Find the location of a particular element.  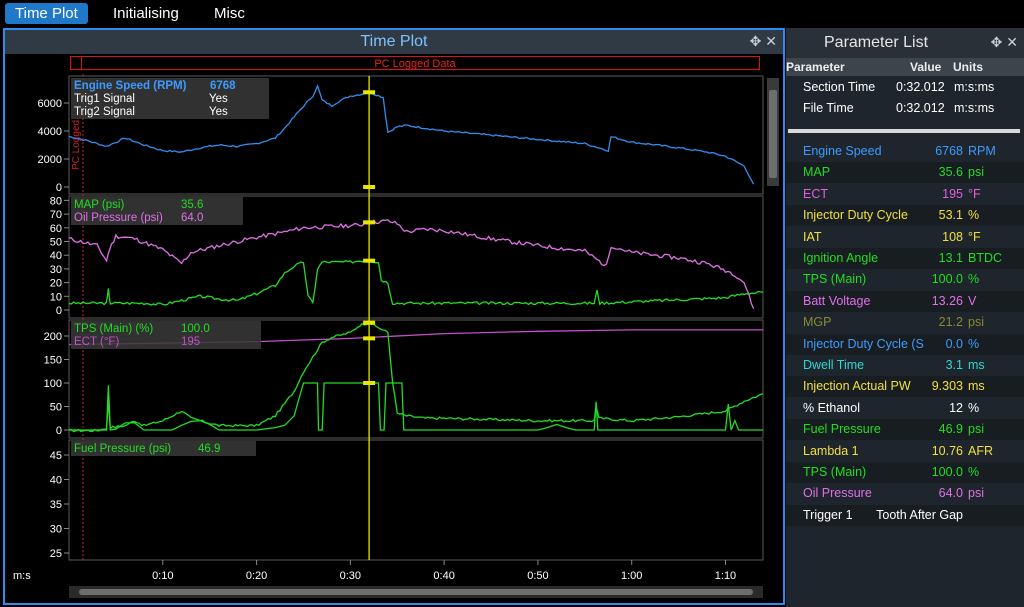

column-value: Value is located at coordinates (925, 67).